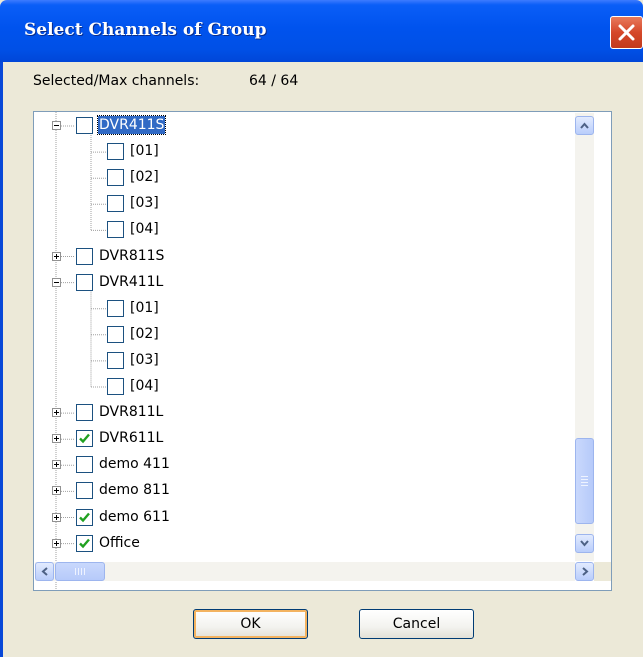 The width and height of the screenshot is (643, 657). I want to click on tree-node-device: DVR411L, so click(314, 283).